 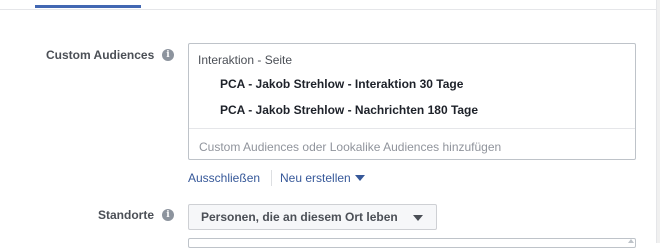 What do you see at coordinates (100, 55) in the screenshot?
I see `custom-audiences-label: Custom Audiences` at bounding box center [100, 55].